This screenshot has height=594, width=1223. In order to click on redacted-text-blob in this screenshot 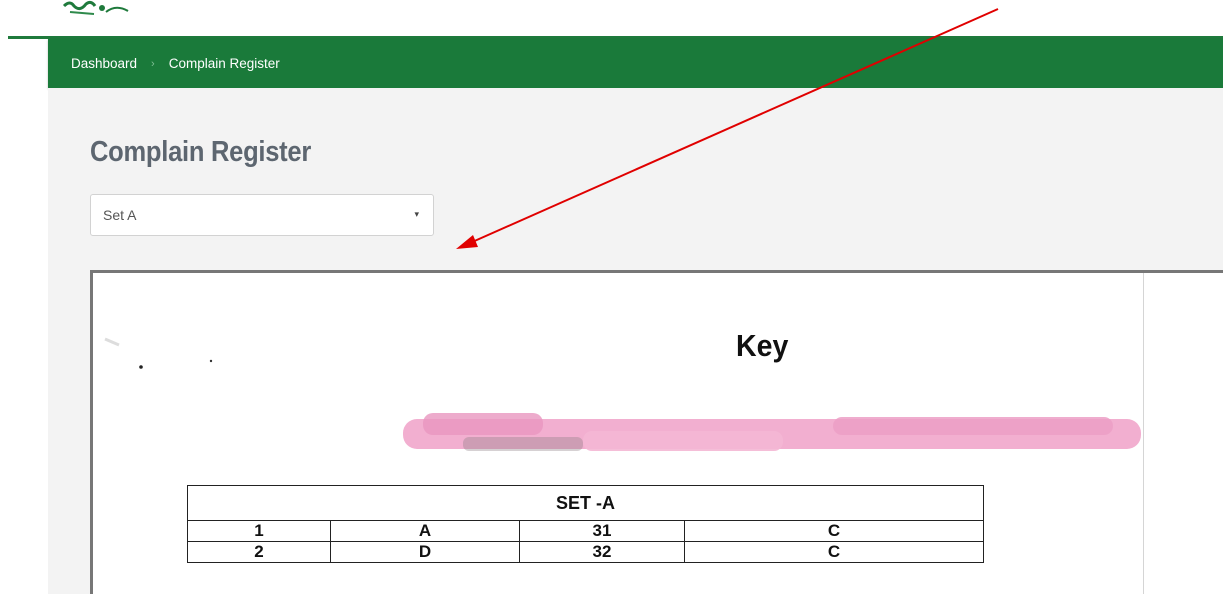, I will do `click(772, 432)`.